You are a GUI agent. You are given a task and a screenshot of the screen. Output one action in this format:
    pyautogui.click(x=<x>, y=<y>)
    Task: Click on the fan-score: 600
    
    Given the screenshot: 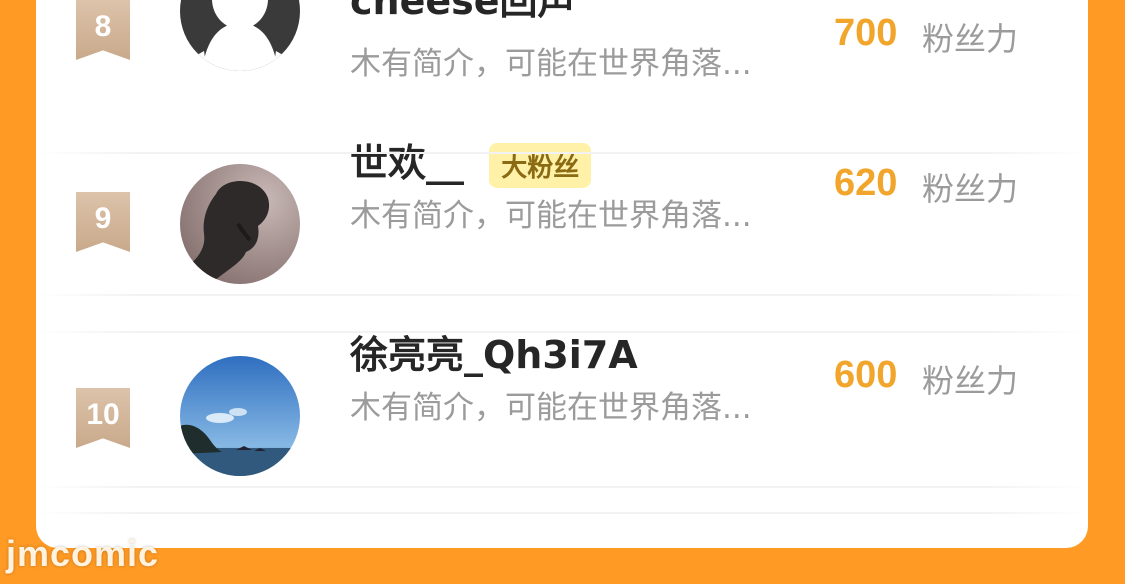 What is the action you would take?
    pyautogui.click(x=866, y=375)
    